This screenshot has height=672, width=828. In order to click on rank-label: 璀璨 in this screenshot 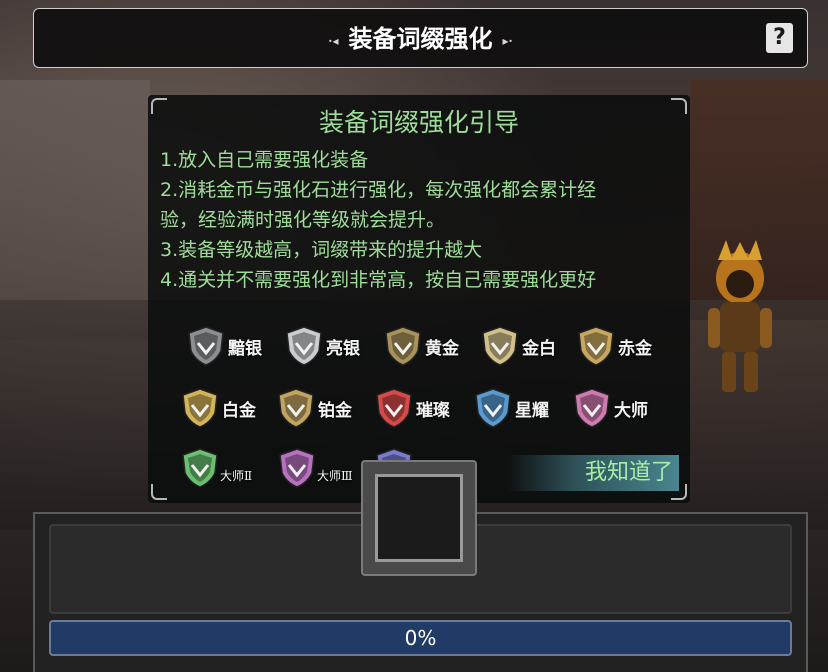, I will do `click(433, 410)`.